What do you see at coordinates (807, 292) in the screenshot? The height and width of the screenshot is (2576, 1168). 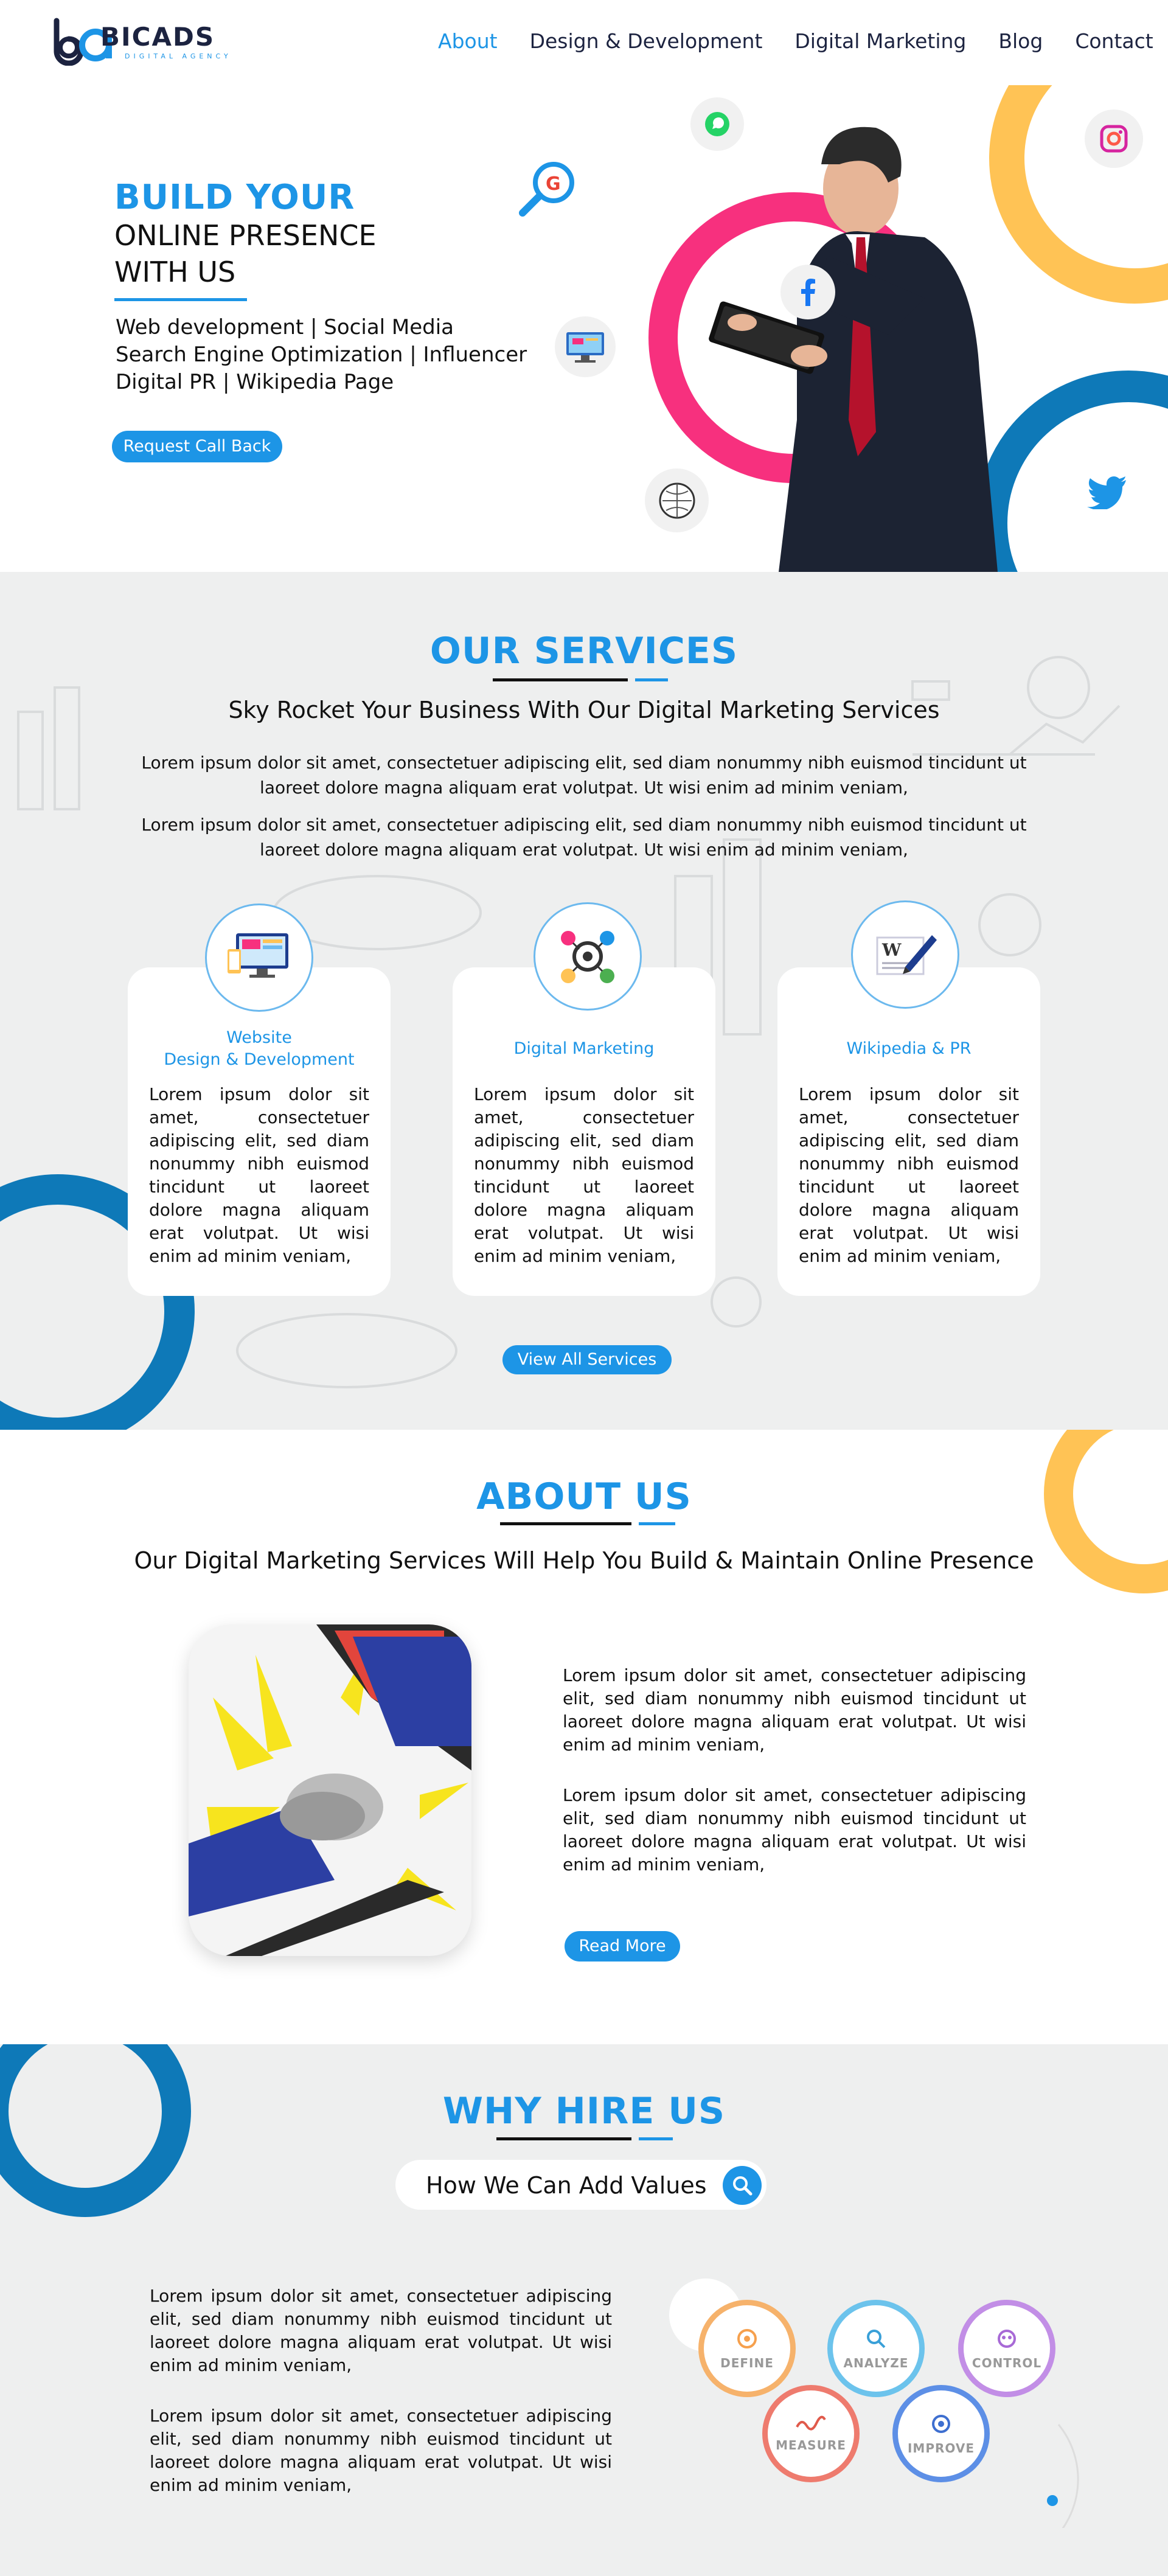 I see `facebook-icon` at bounding box center [807, 292].